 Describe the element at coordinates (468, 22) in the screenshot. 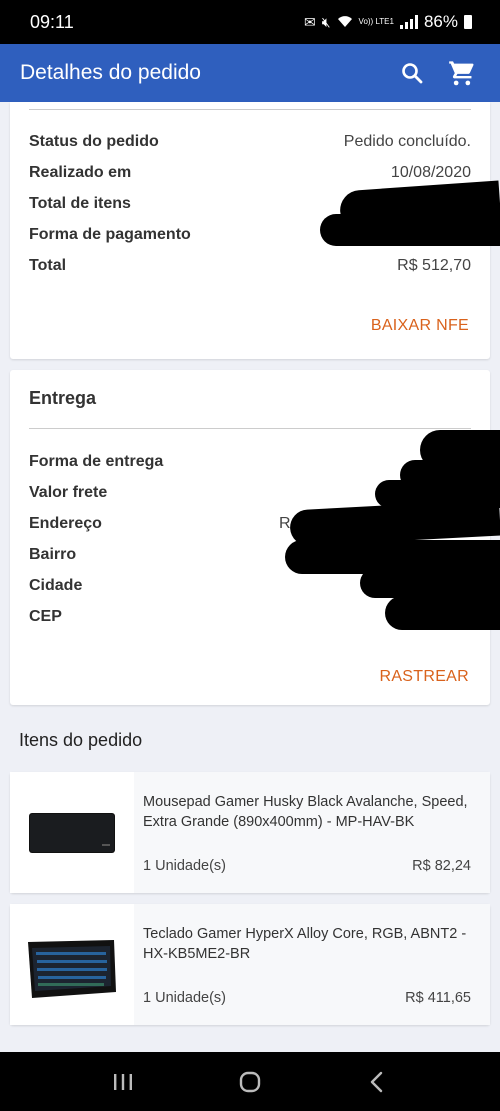

I see `battery-icon` at that location.